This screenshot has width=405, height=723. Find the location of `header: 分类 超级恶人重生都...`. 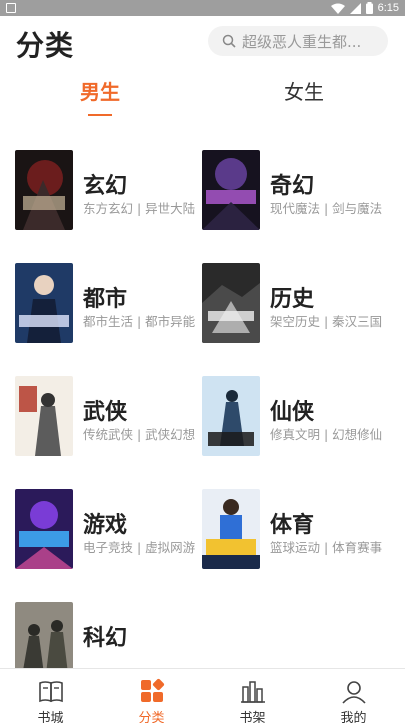

header: 分类 超级恶人重生都... is located at coordinates (202, 43).